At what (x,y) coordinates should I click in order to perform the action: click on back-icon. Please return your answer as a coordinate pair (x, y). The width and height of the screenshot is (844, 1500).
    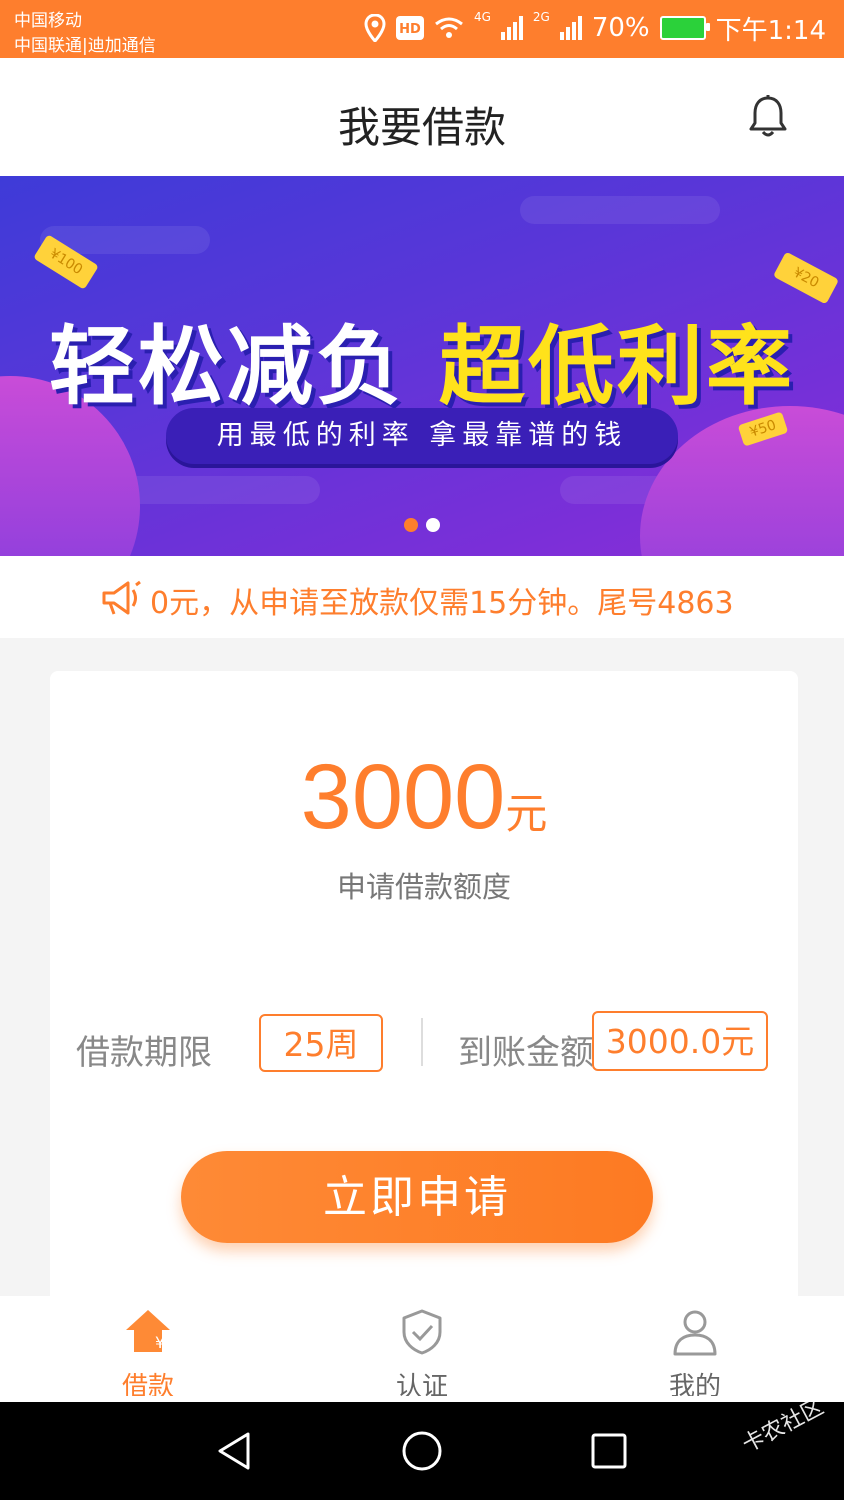
    Looking at the image, I should click on (234, 1451).